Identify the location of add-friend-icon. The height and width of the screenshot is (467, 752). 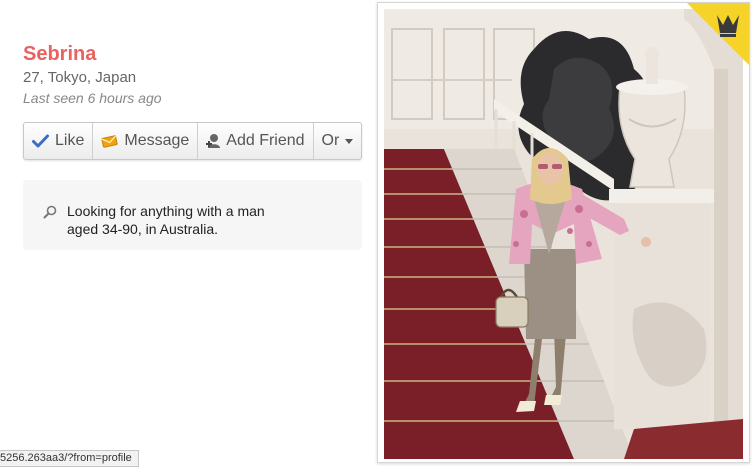
(213, 141).